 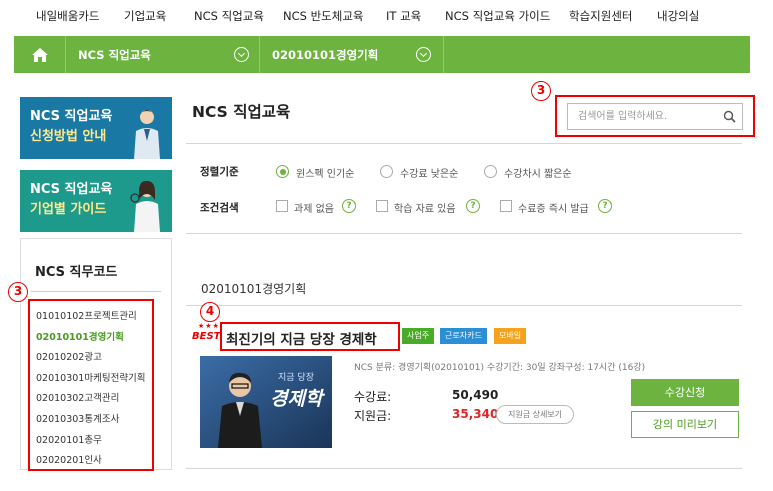 I want to click on filter-label: 조건검색, so click(x=219, y=208).